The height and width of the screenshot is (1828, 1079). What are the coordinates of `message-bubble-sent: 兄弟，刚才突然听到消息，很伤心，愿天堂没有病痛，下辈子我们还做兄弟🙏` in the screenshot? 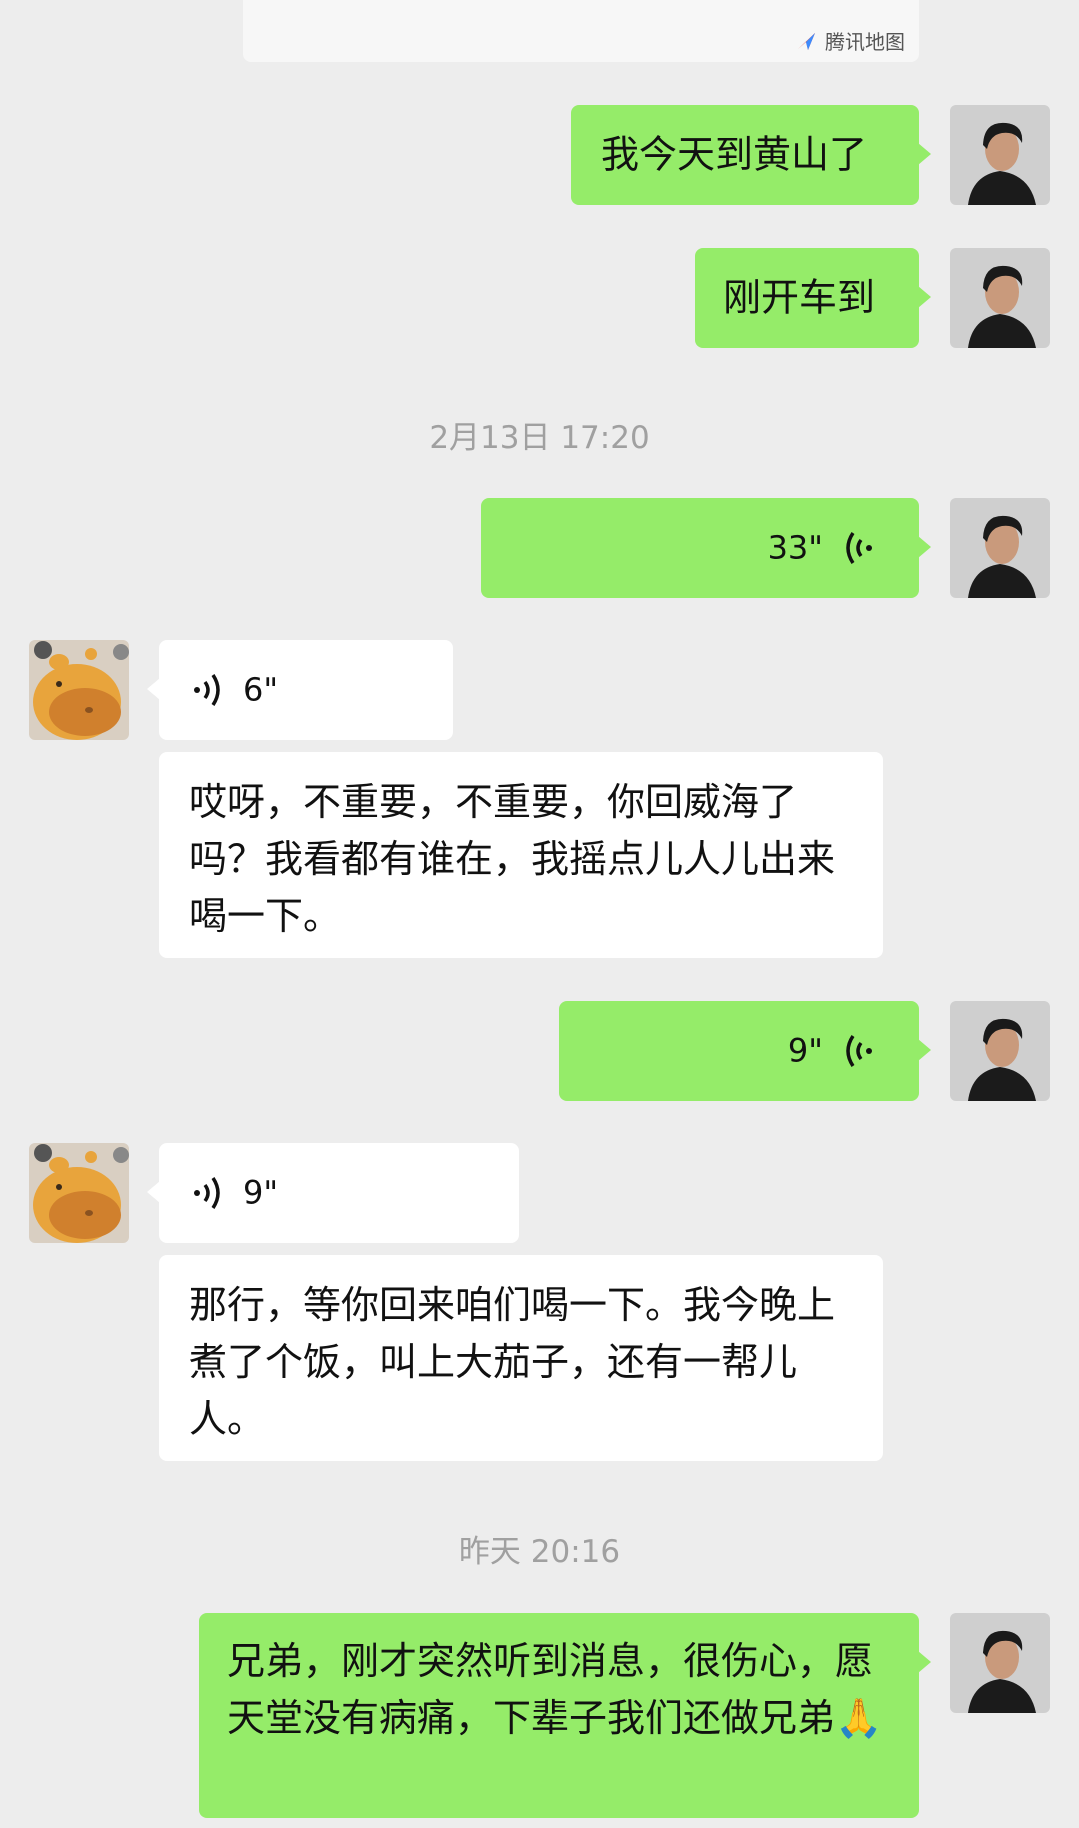 It's located at (565, 1715).